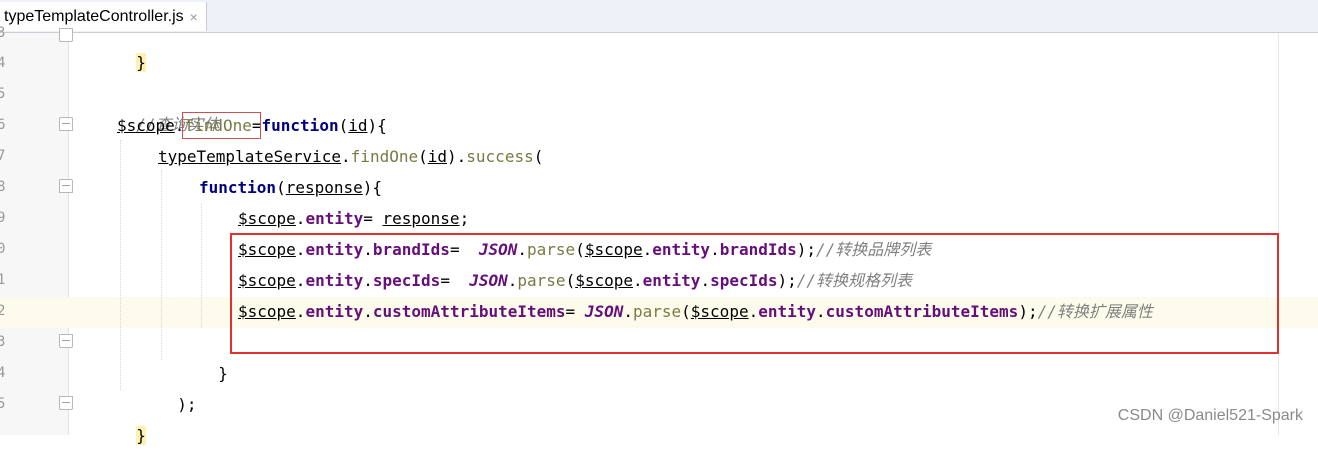 The width and height of the screenshot is (1318, 451). Describe the element at coordinates (421, 218) in the screenshot. I see `code-token-variable: response` at that location.